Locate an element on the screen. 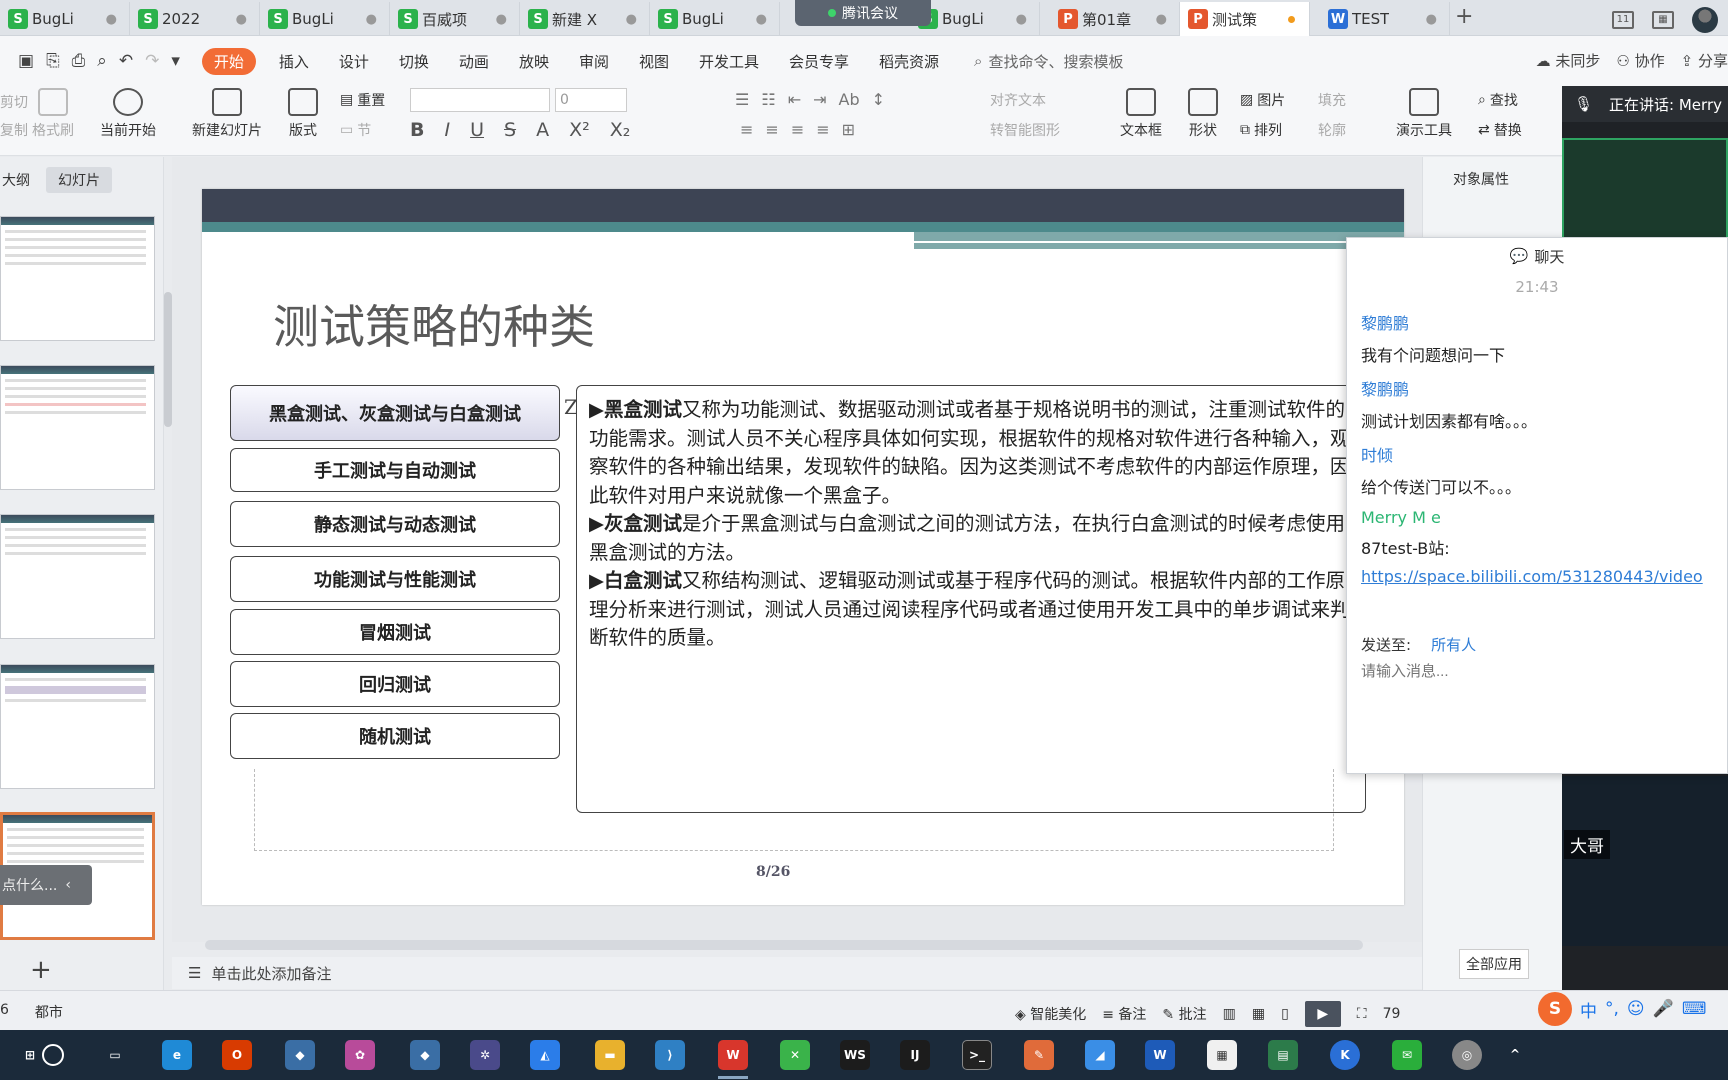  arrange-button: ⧉ 排列 is located at coordinates (1261, 130).